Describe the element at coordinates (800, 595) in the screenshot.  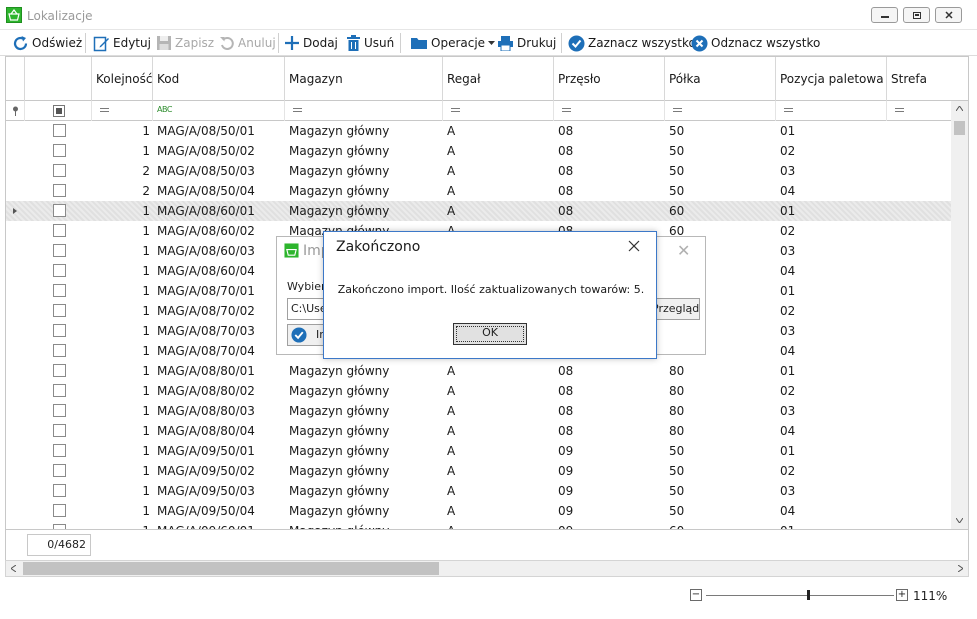
I see `zoom-slider-track` at that location.